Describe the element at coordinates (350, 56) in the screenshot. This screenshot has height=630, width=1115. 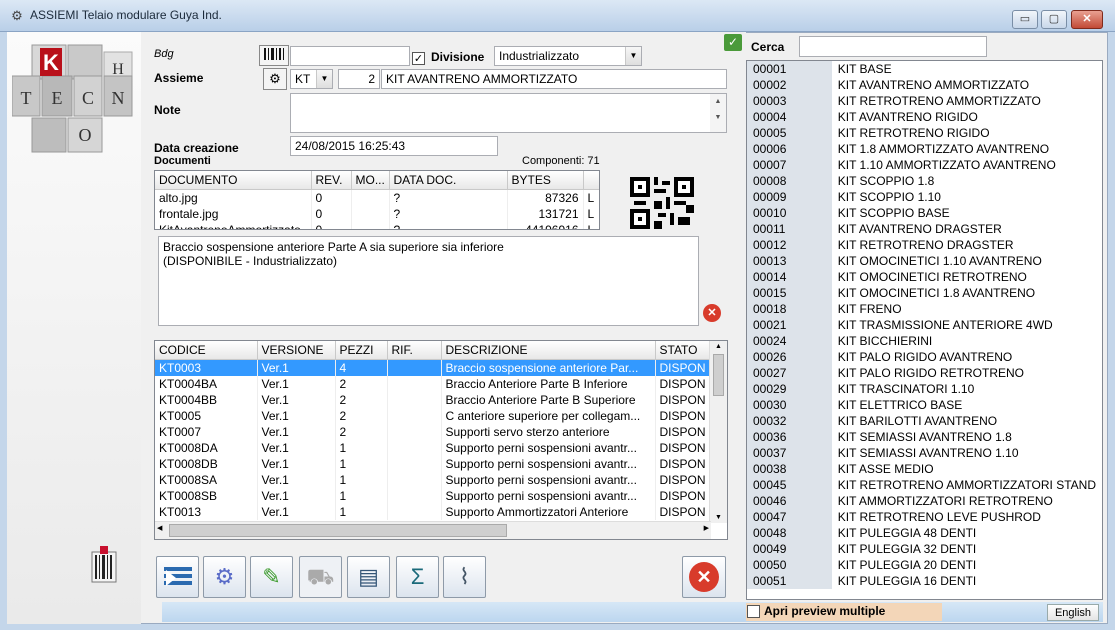
I see `bdg-input` at that location.